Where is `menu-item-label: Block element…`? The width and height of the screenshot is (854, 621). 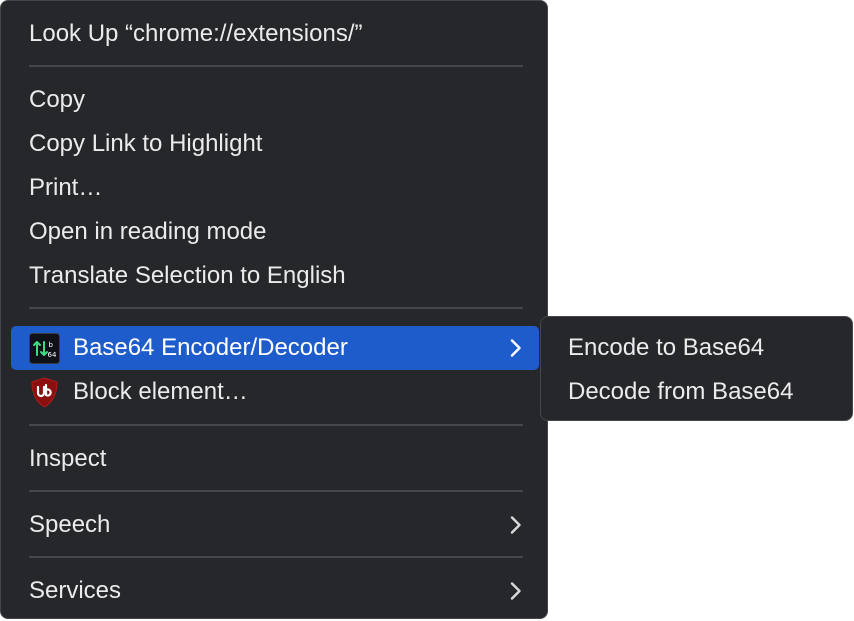
menu-item-label: Block element… is located at coordinates (160, 391).